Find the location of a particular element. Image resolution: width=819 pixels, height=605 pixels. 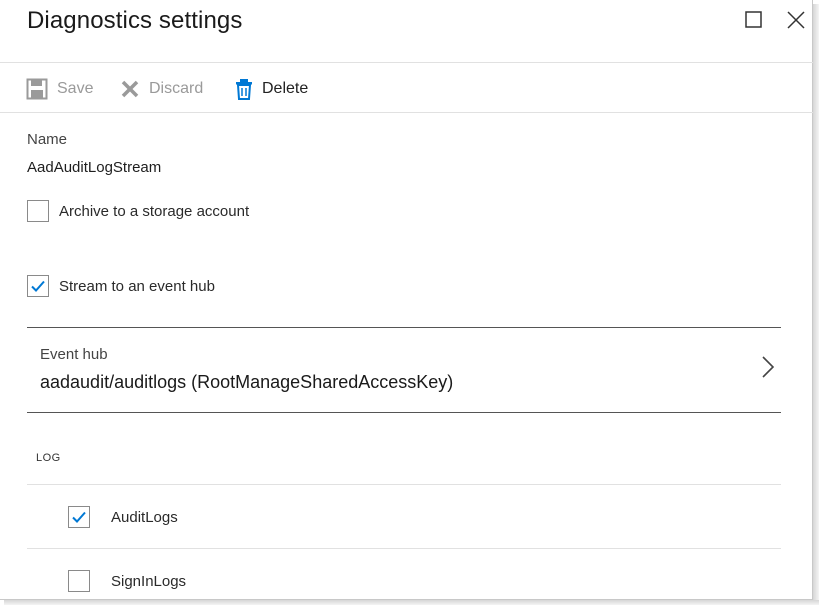

header-divider is located at coordinates (406, 62).